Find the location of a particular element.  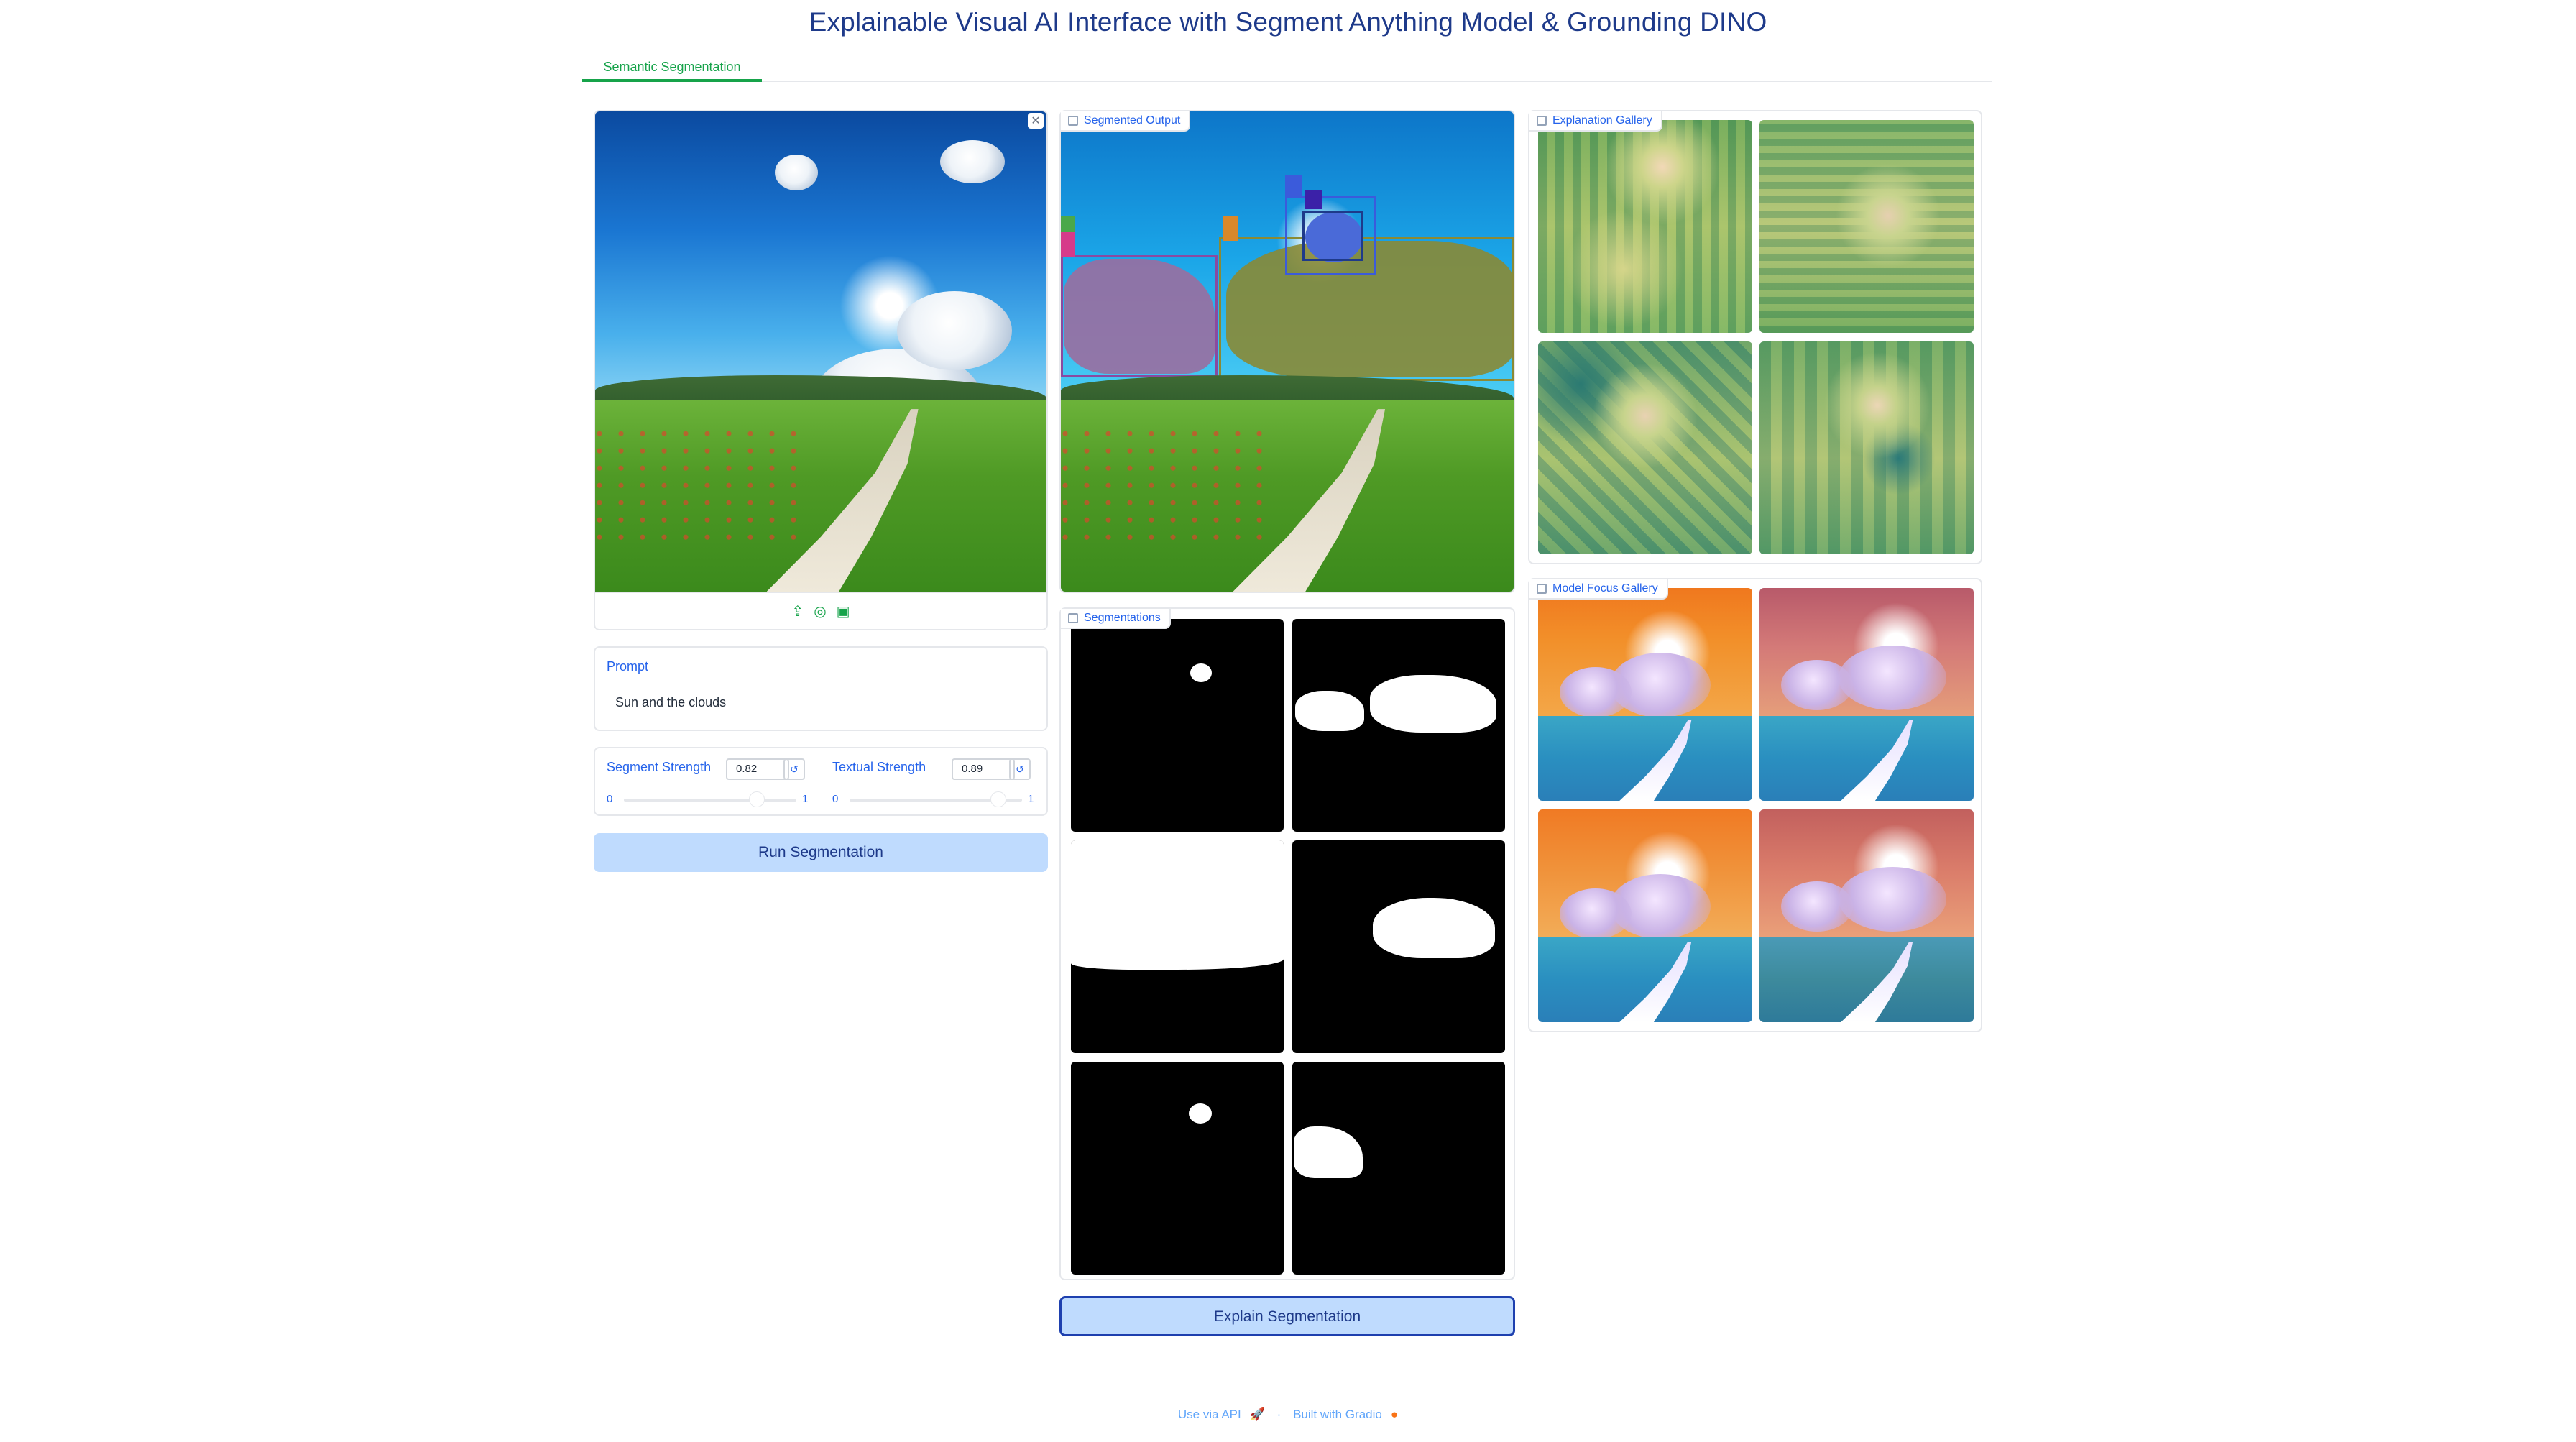

tab-bar: Semantic Segmentation is located at coordinates (1287, 69).